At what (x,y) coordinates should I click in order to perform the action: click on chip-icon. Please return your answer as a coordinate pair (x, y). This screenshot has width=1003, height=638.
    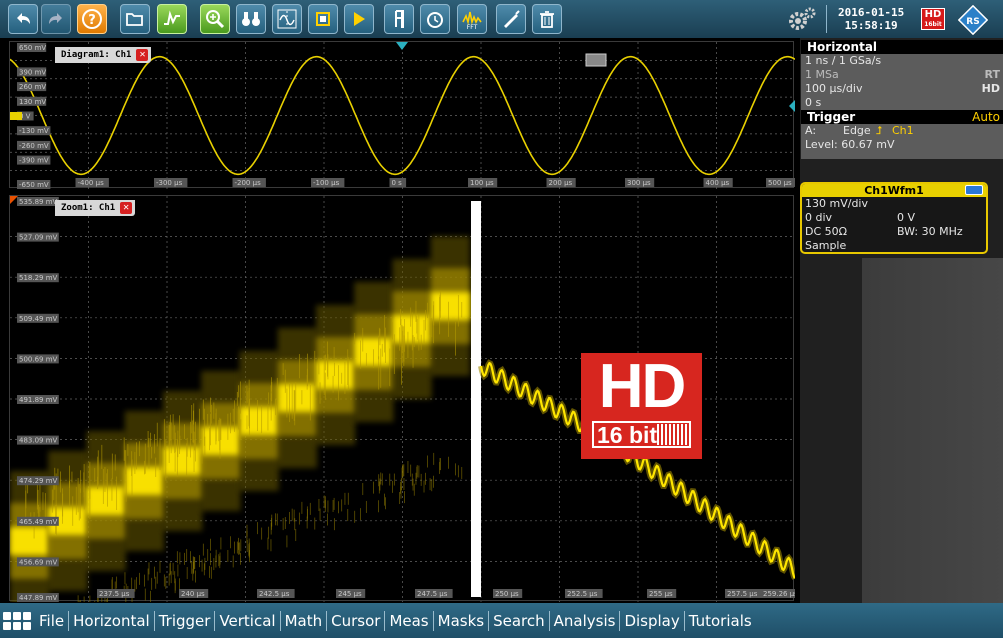
    Looking at the image, I should click on (323, 19).